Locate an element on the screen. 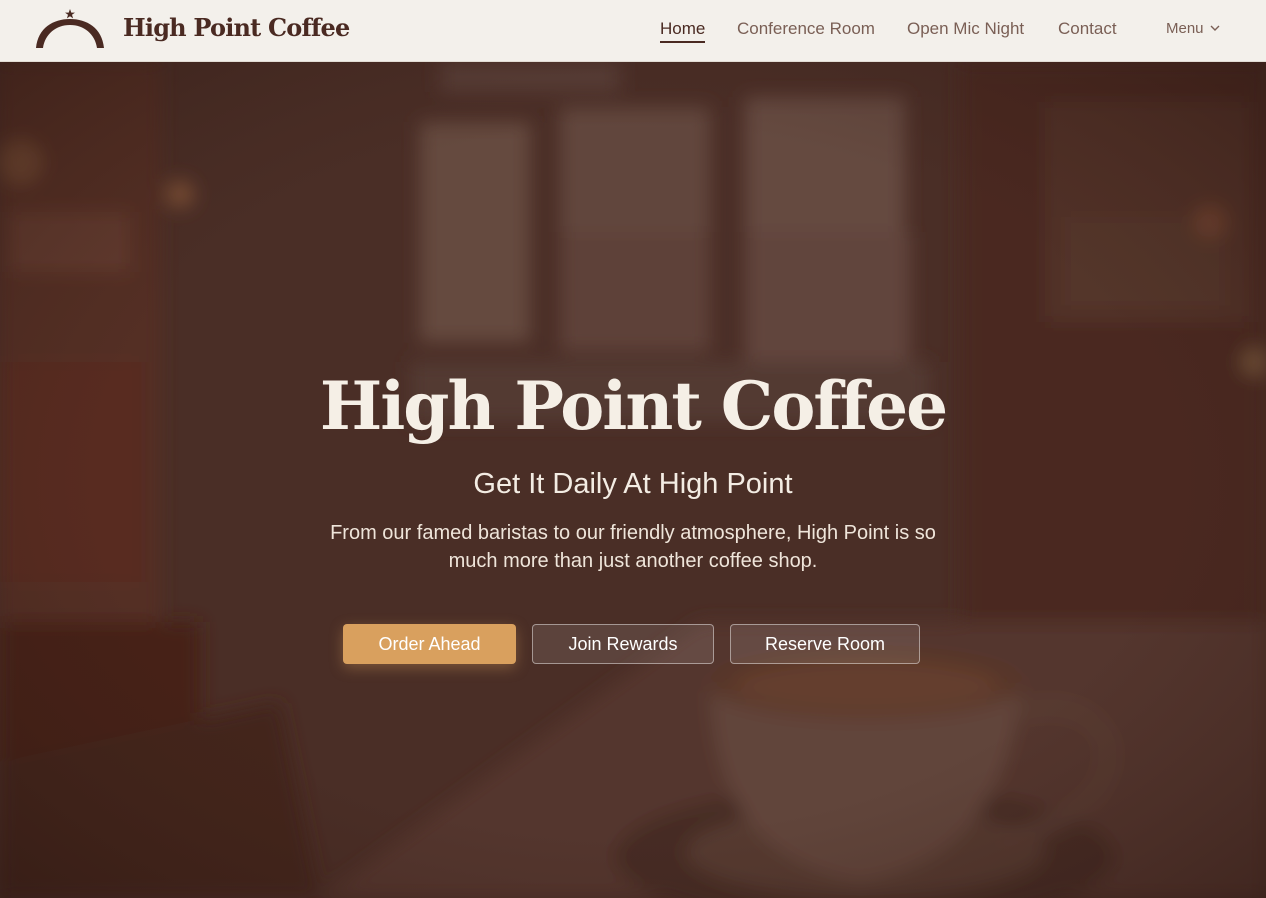 The image size is (1266, 898). chevron-down-icon is located at coordinates (1215, 28).